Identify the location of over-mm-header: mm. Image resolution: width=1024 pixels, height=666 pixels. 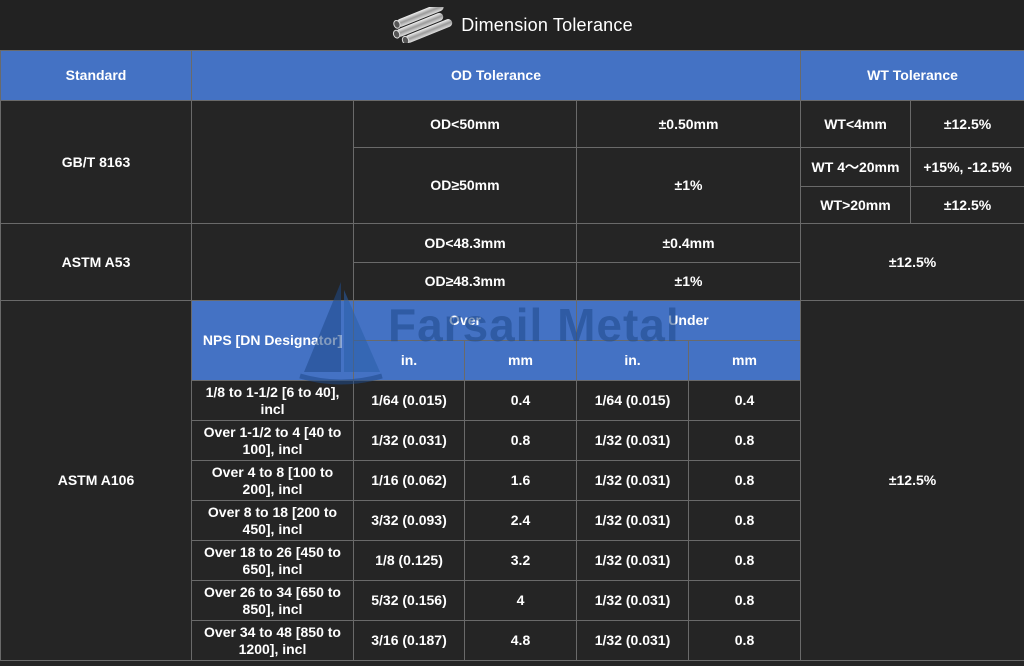
(520, 360).